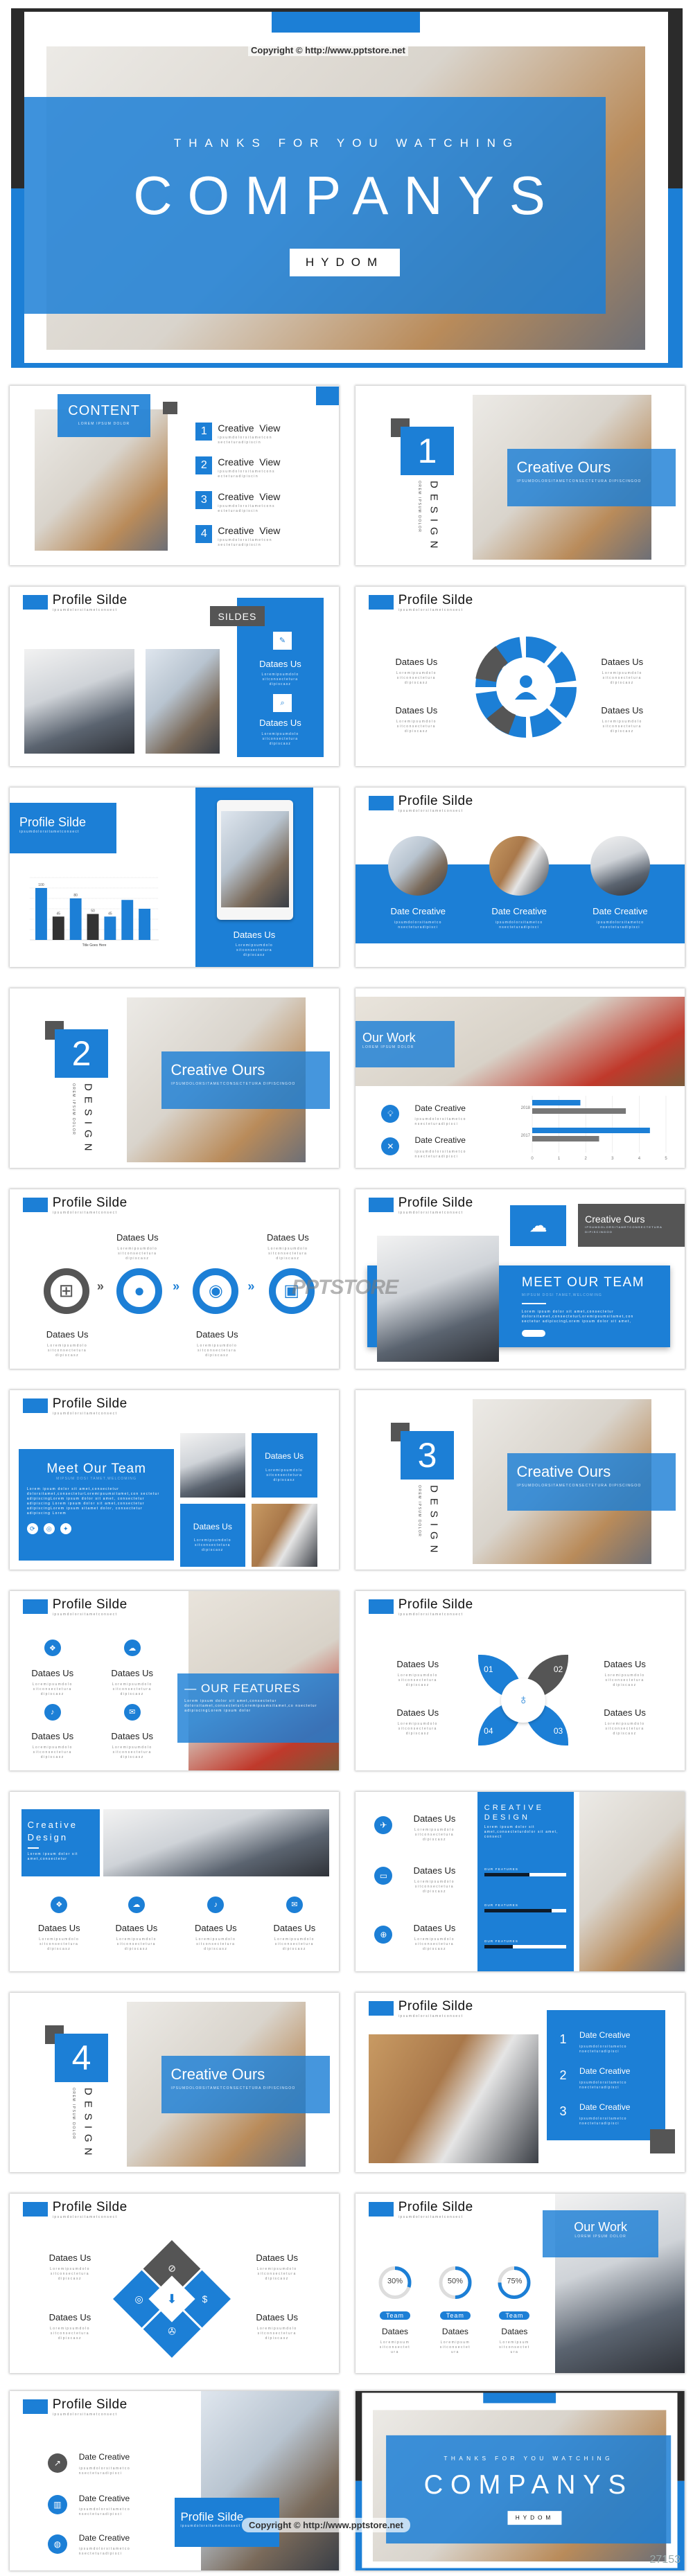 This screenshot has width=693, height=2576. I want to click on date-desc: ipsumdolorsitametco nsecteturadipisci, so click(440, 1155).